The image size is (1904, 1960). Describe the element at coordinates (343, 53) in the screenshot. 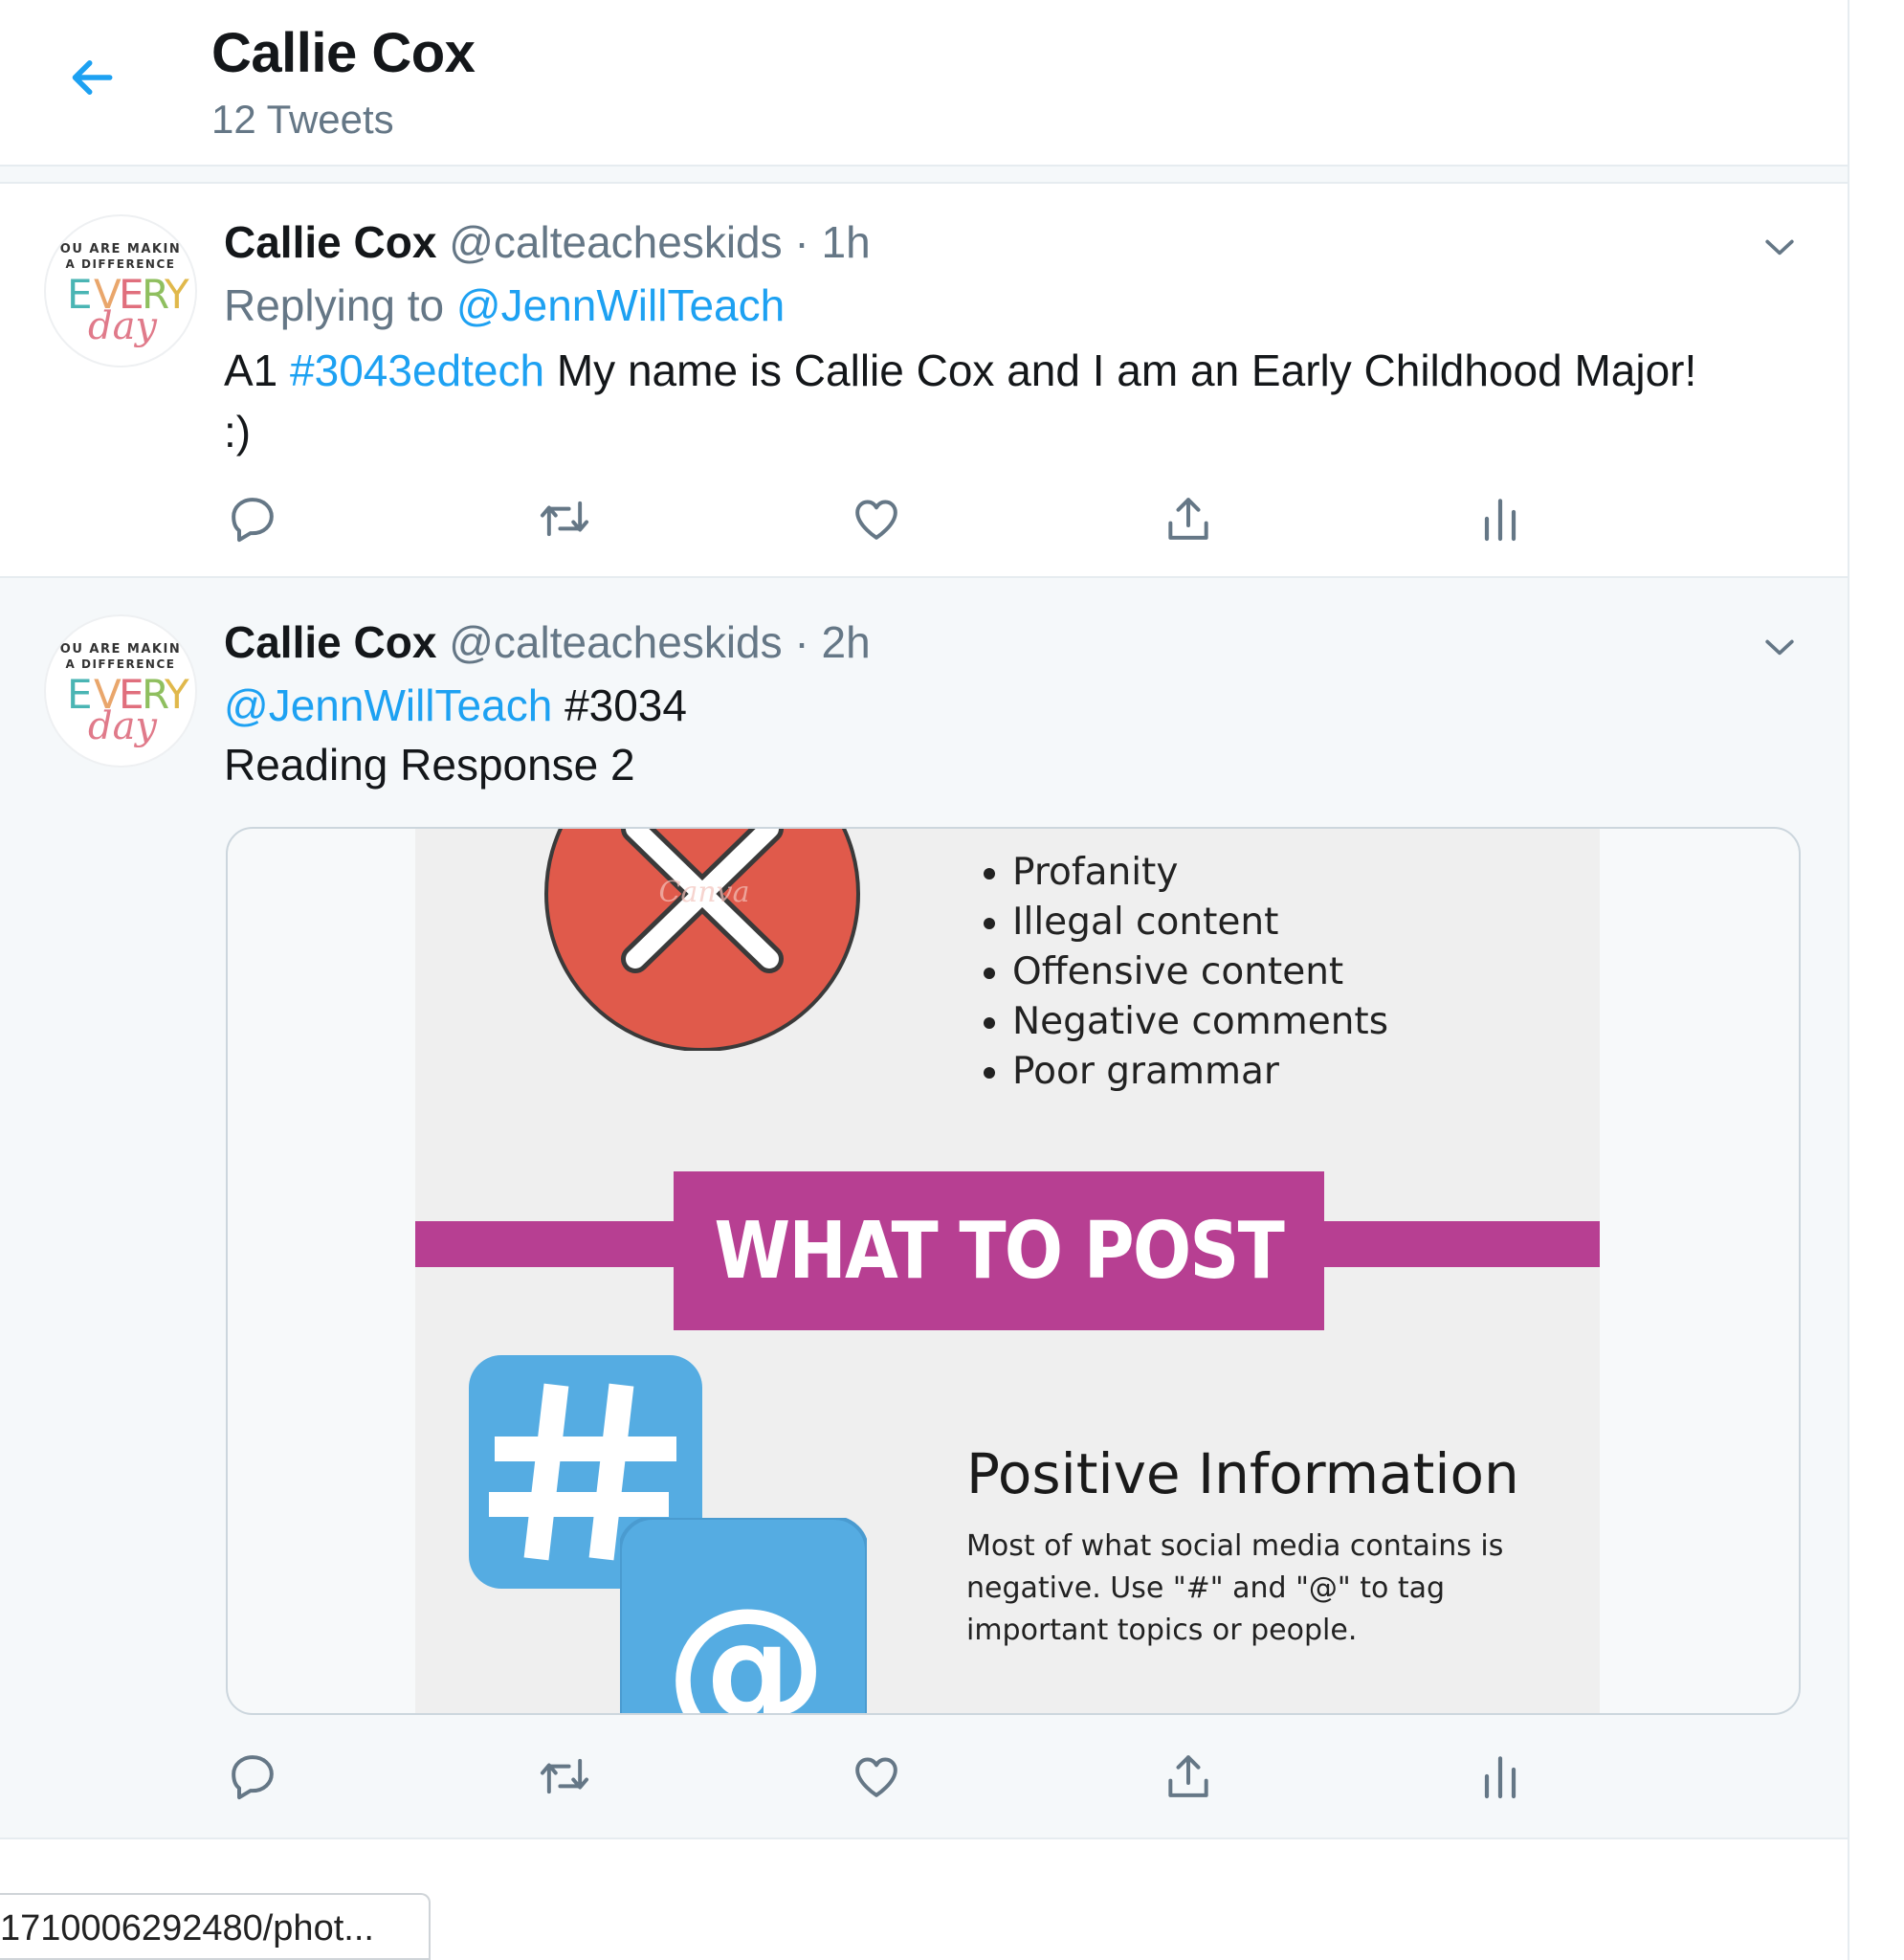

I see `page-title: Callie Cox` at that location.